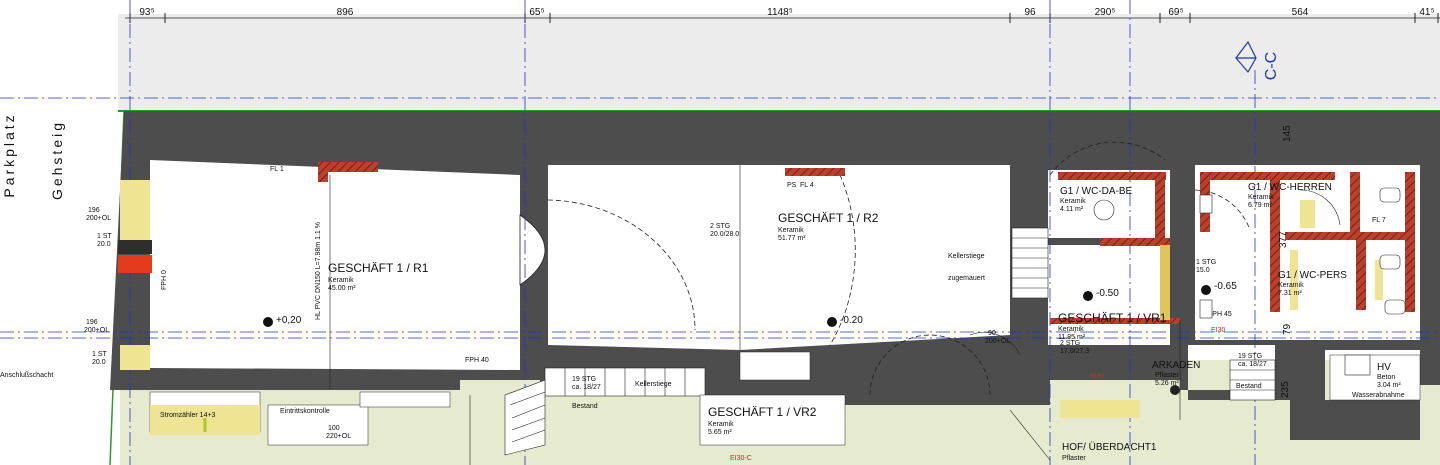  Describe the element at coordinates (1290, 195) in the screenshot. I see `room-wc-herren: G1 / WC-HERREN Keramik 6.79 m²` at that location.